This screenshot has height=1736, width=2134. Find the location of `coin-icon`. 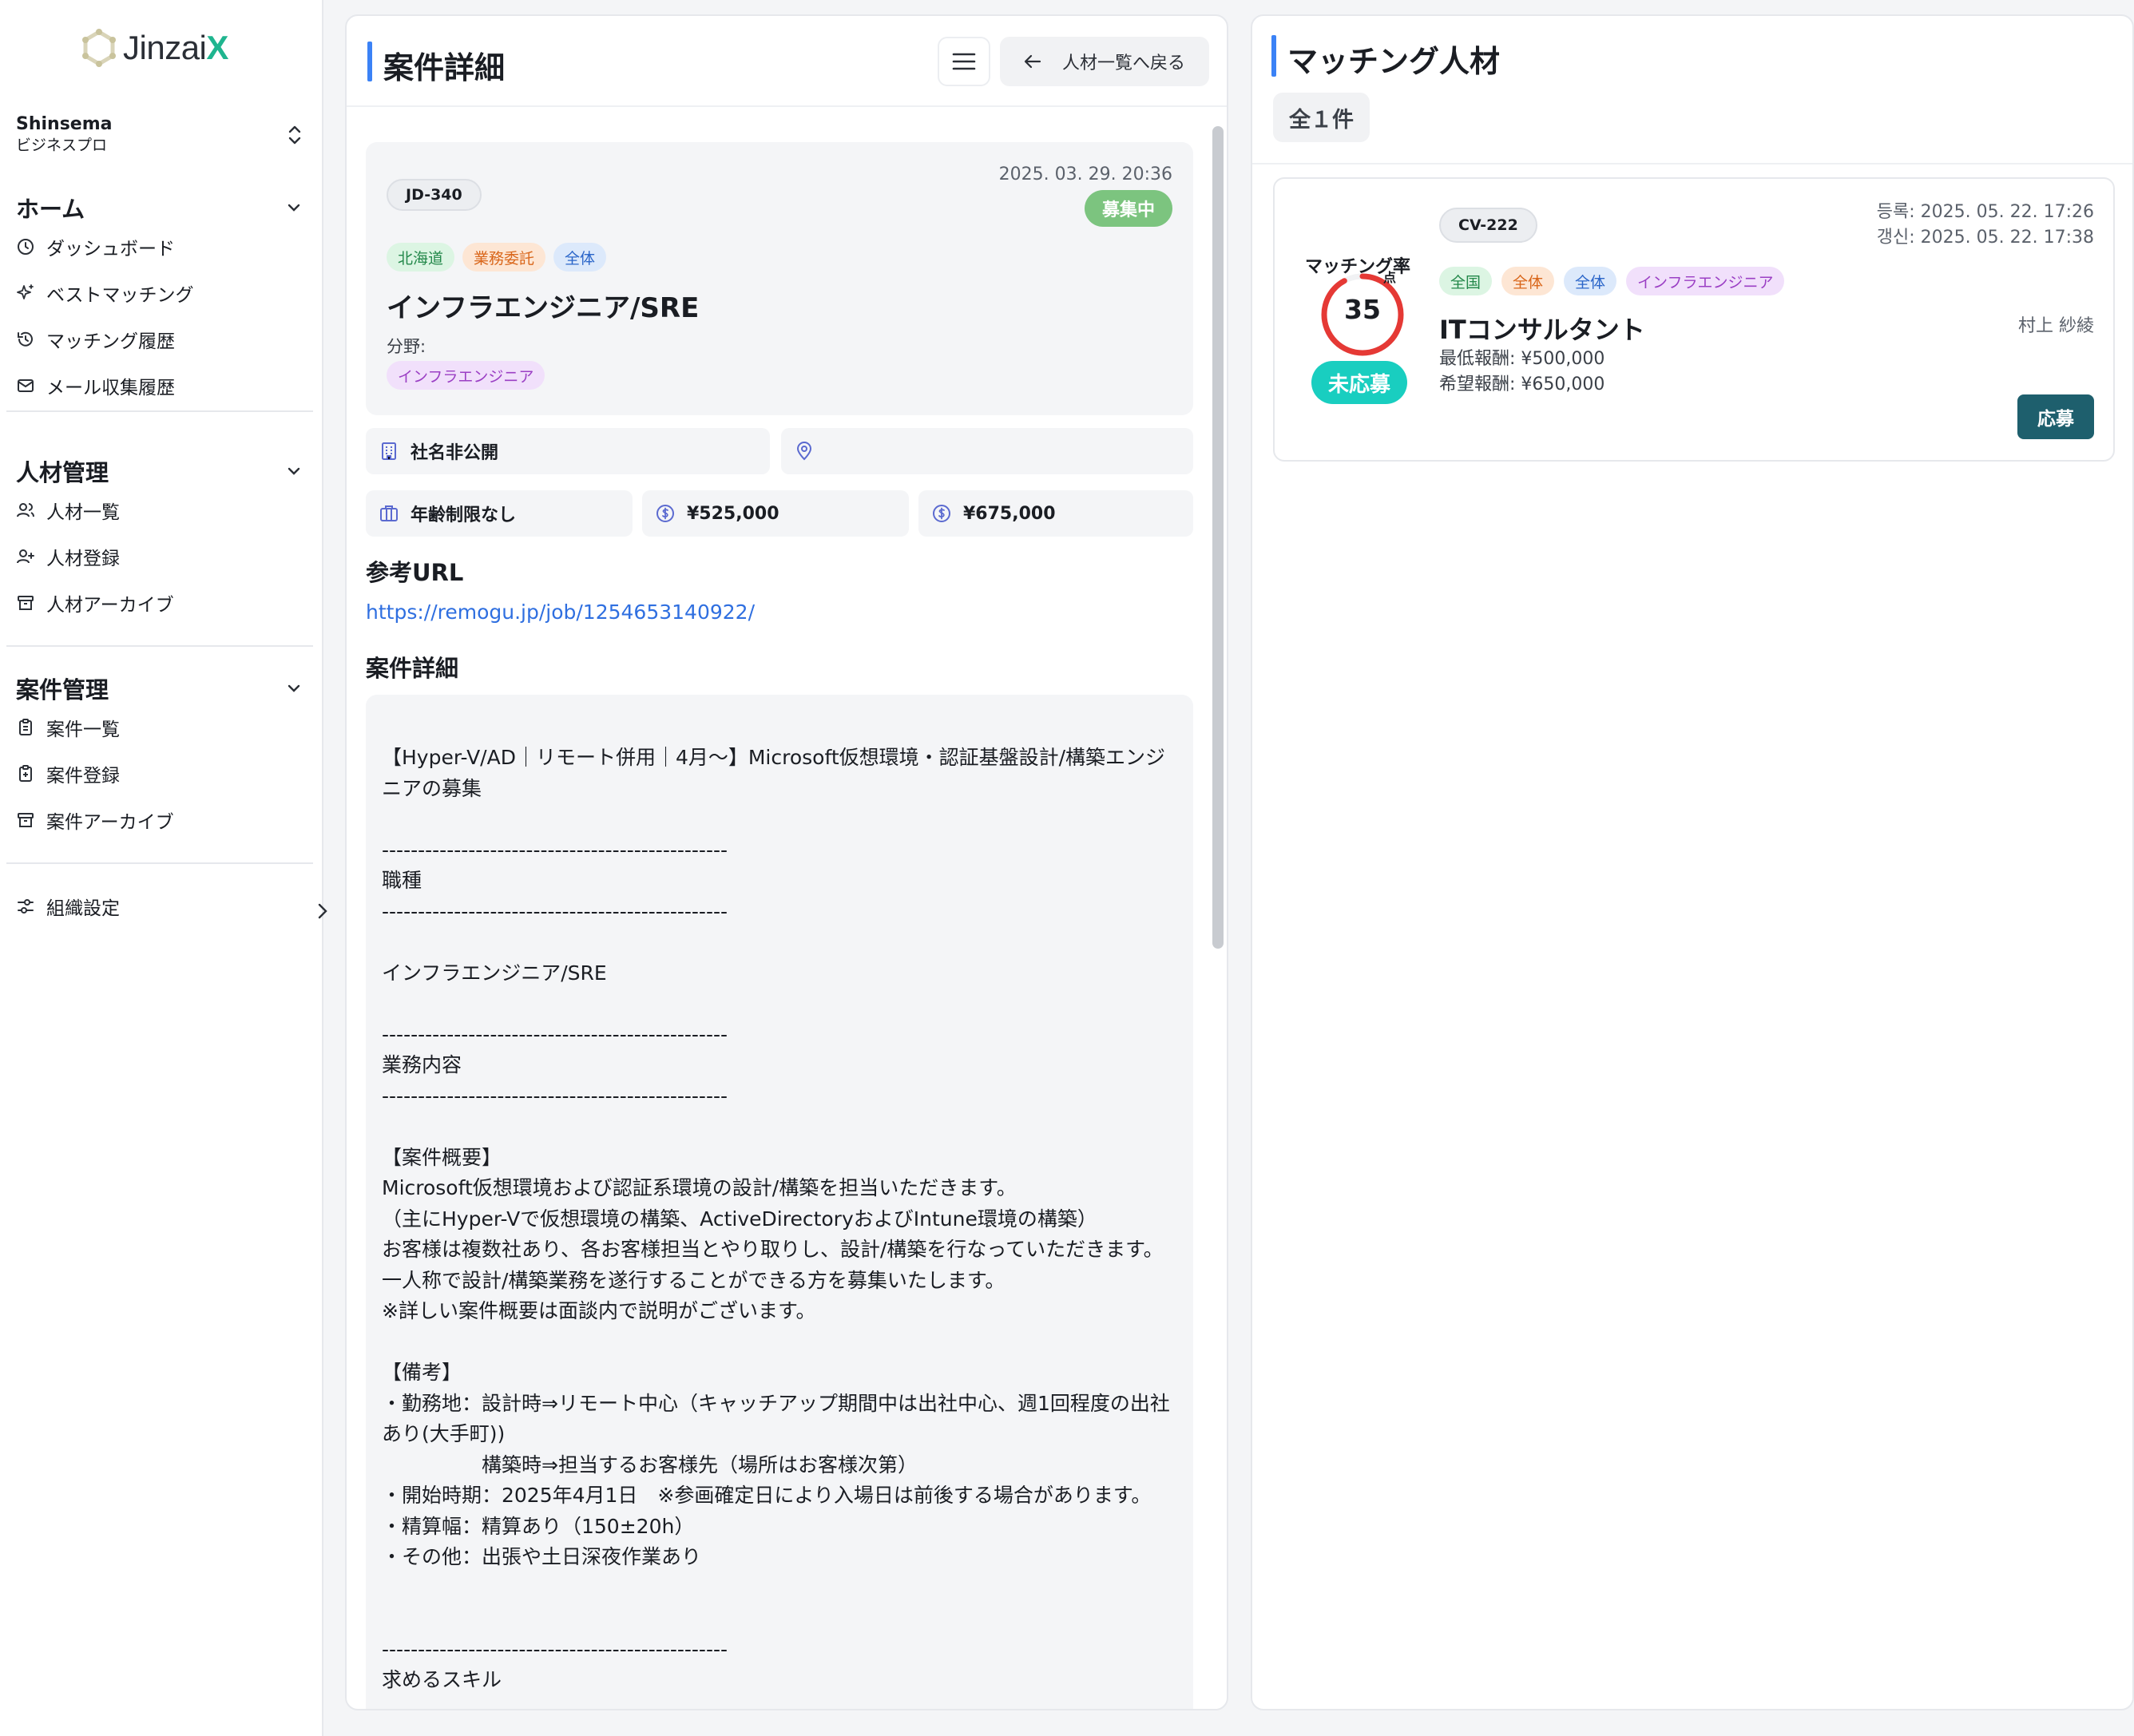

coin-icon is located at coordinates (942, 513).